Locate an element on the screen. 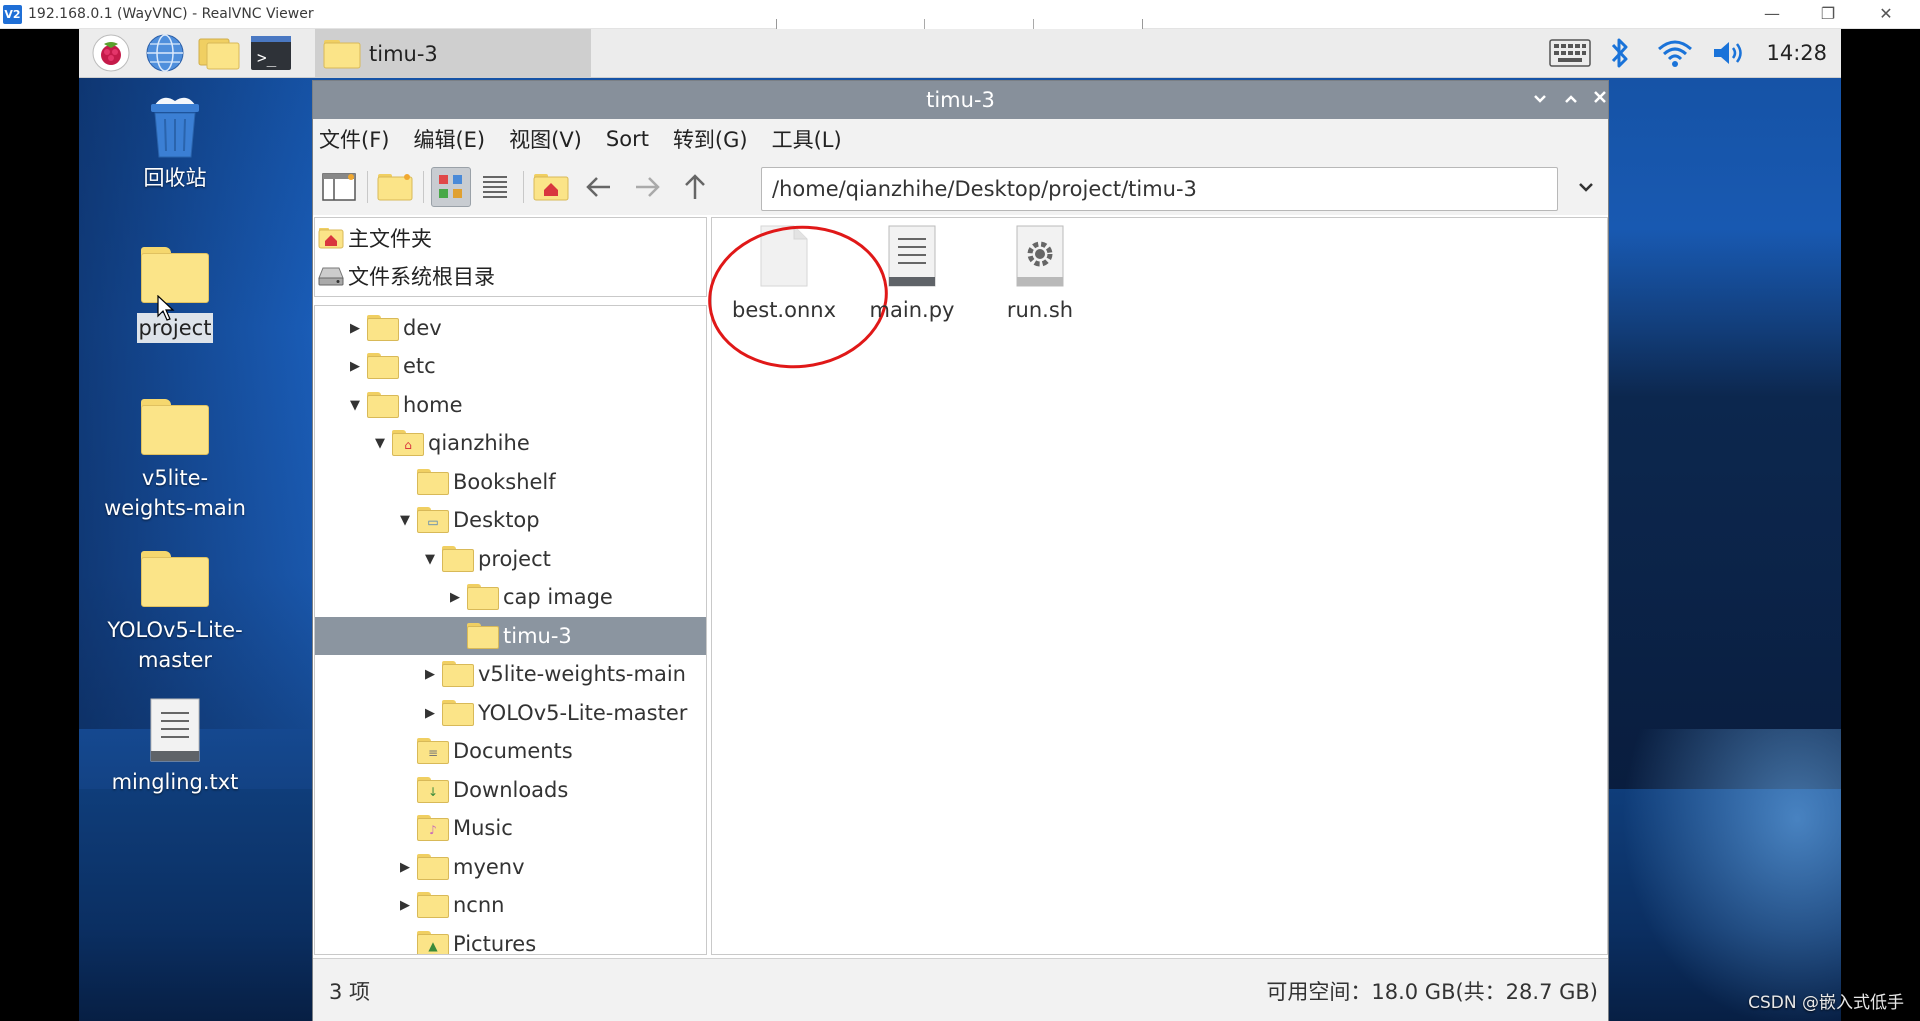 Image resolution: width=1920 pixels, height=1021 pixels. virtual-keyboard-button is located at coordinates (1570, 53).